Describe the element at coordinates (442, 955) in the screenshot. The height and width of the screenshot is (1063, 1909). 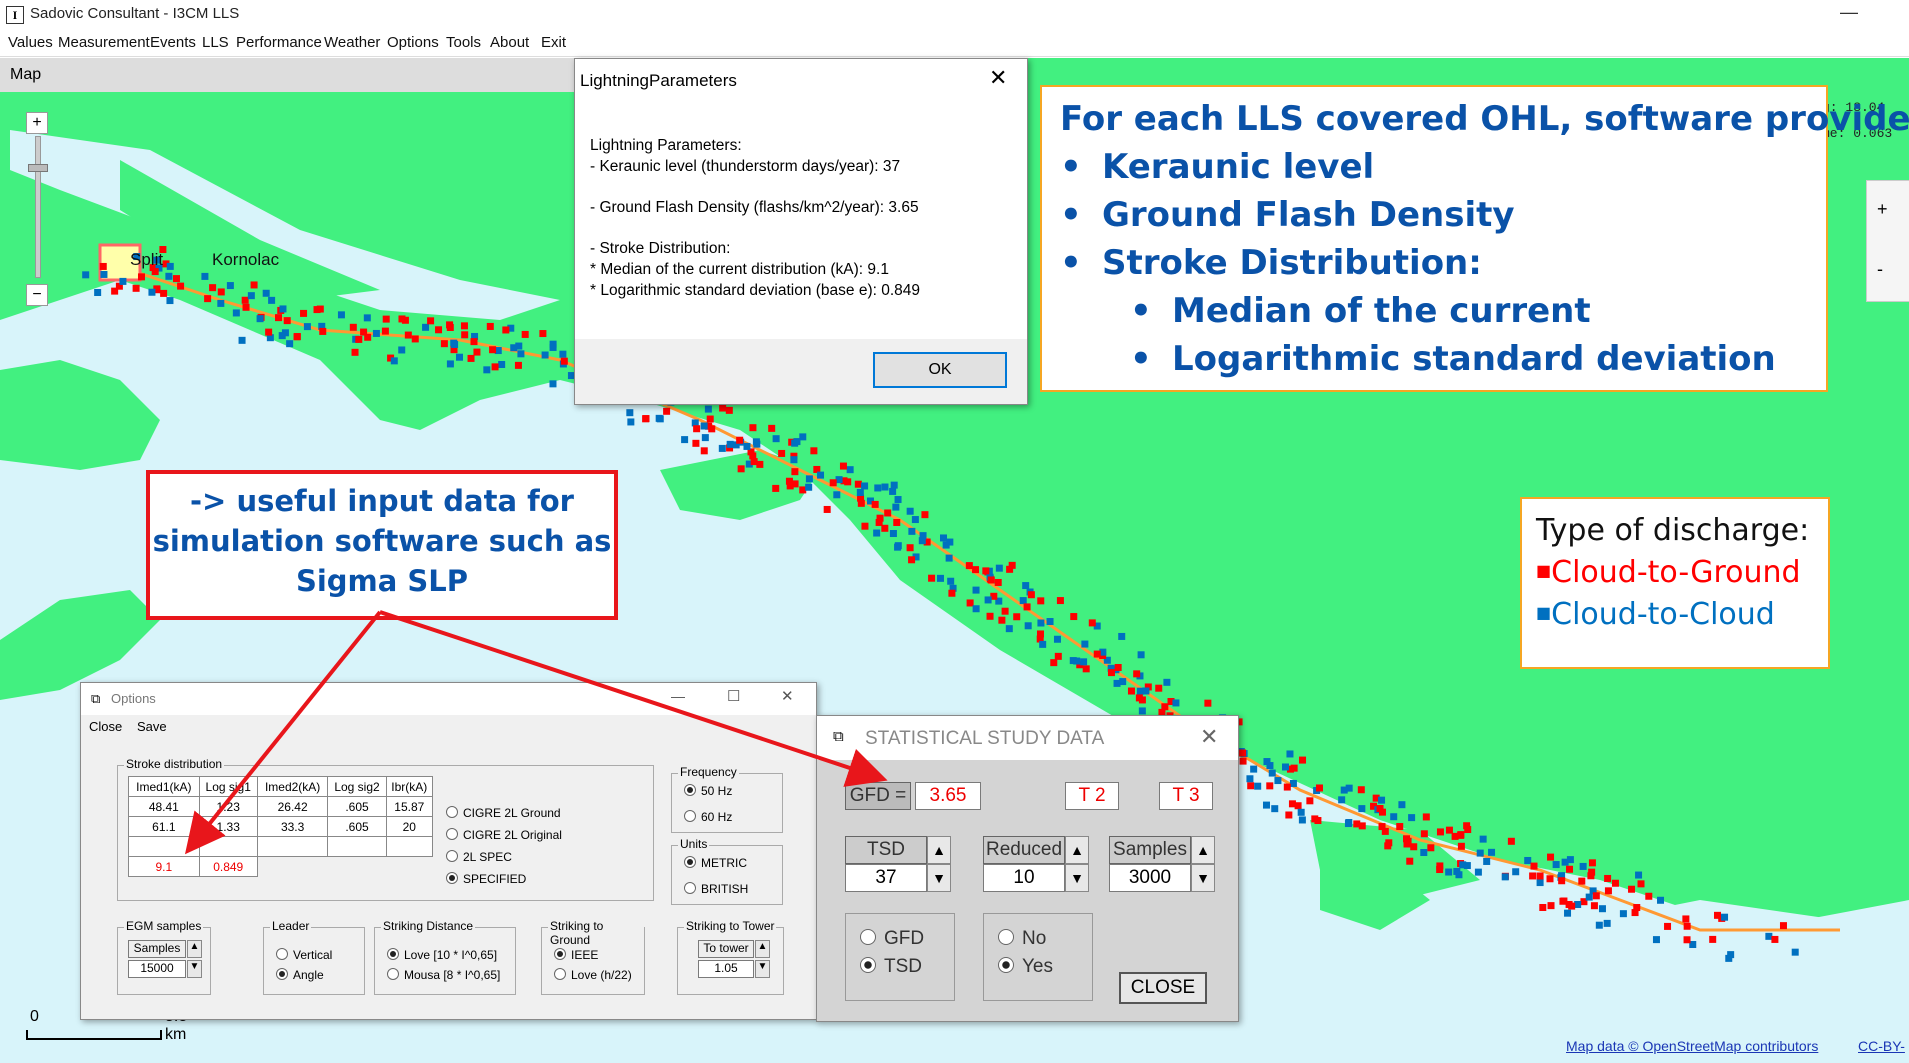
I see `radio-love: Love [10 * I^0,65]` at that location.